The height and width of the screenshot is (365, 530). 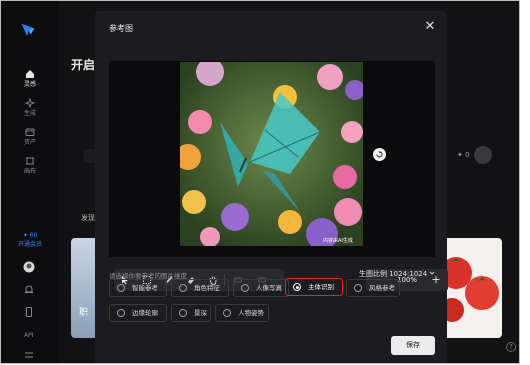 What do you see at coordinates (30, 74) in the screenshot?
I see `home-icon` at bounding box center [30, 74].